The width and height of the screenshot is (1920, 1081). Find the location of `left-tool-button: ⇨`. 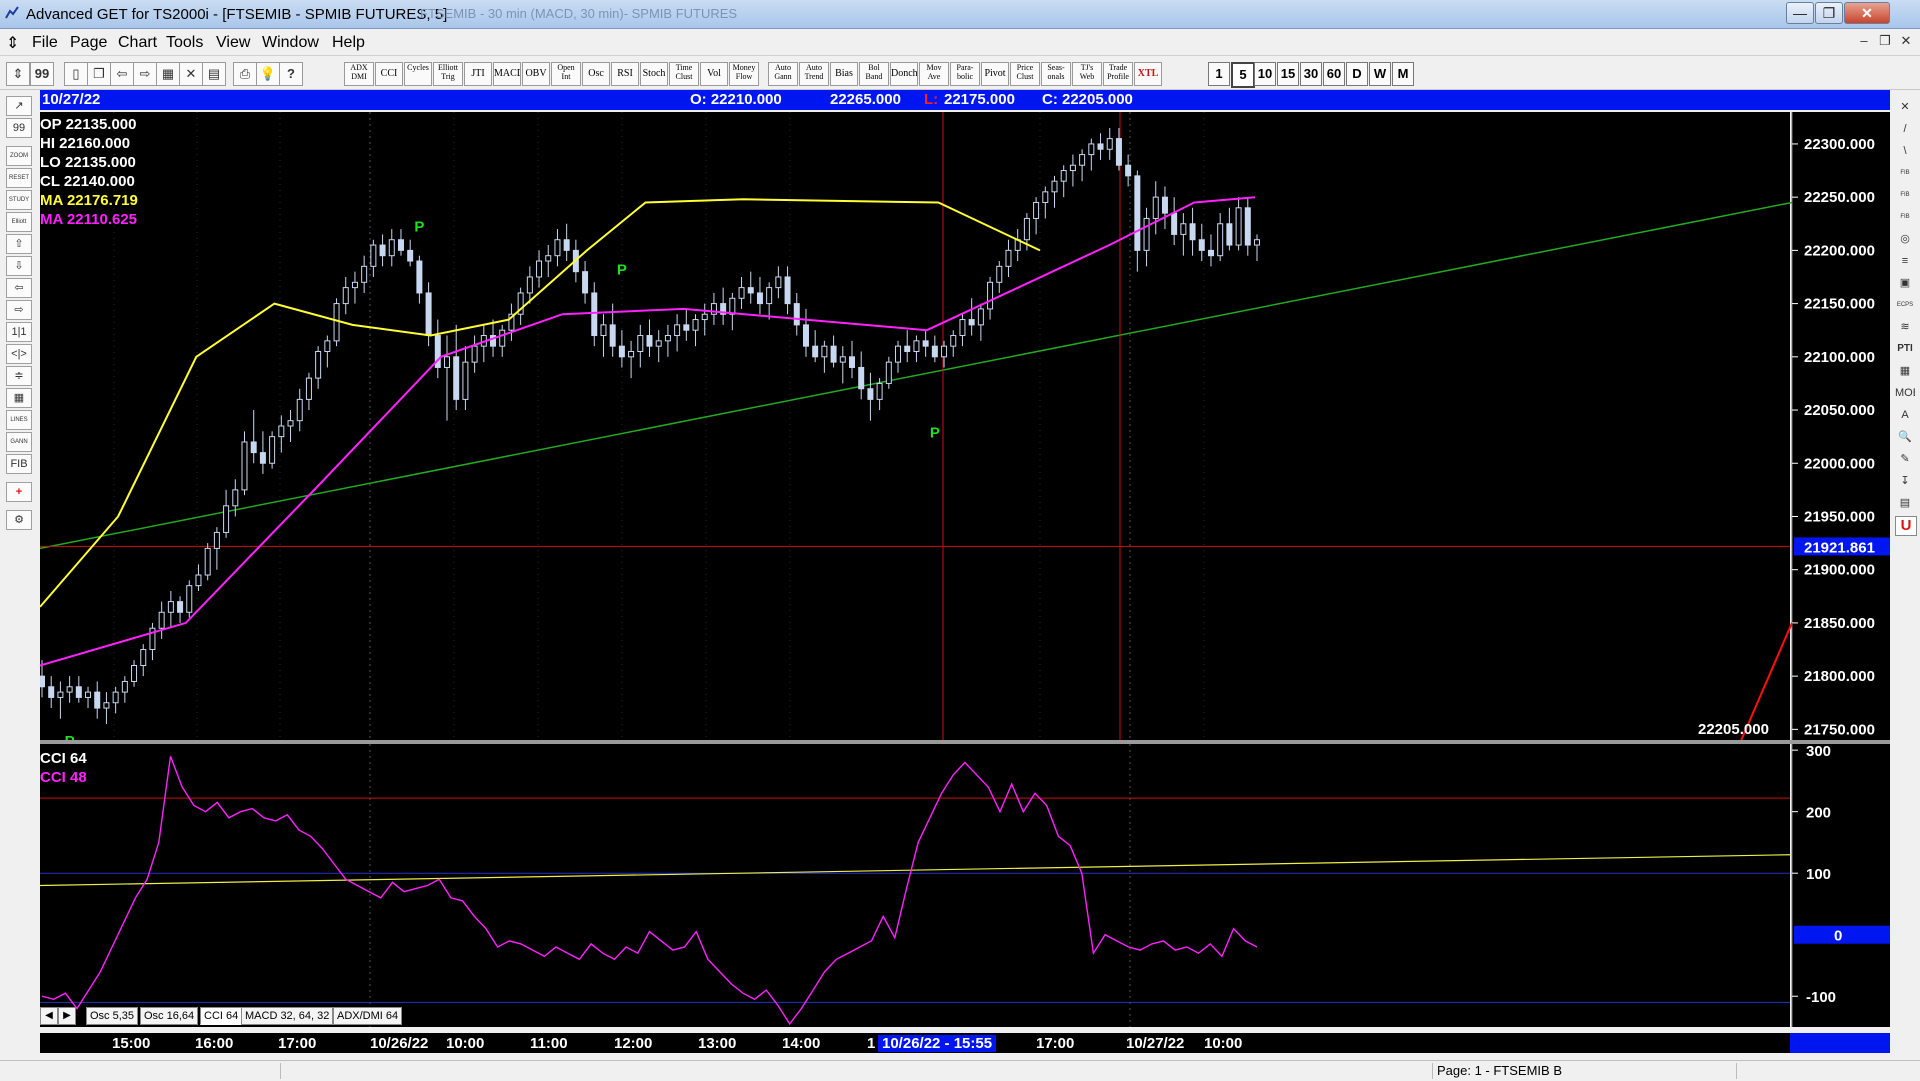

left-tool-button: ⇨ is located at coordinates (19, 310).